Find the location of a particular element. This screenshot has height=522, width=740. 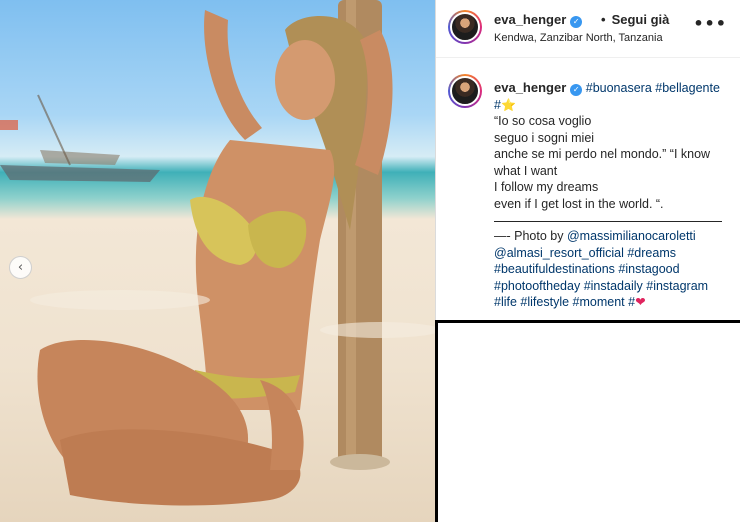

mention-link: @almasi_resort_official is located at coordinates (559, 253).